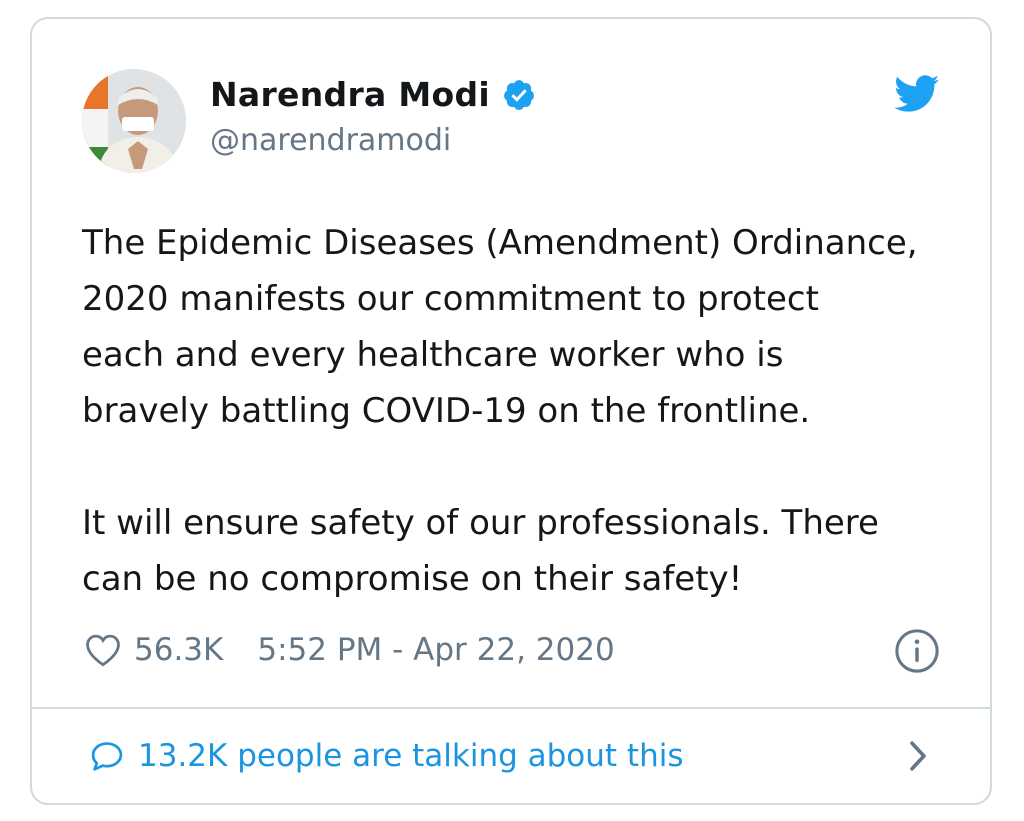  Describe the element at coordinates (107, 756) in the screenshot. I see `speech-bubble-icon` at that location.